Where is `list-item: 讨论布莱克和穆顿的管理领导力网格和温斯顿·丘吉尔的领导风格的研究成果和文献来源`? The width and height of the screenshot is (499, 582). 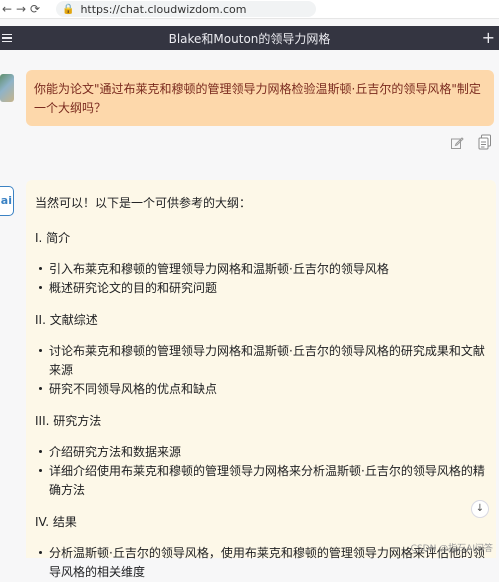 list-item: 讨论布莱克和穆顿的管理领导力网格和温斯顿·丘吉尔的领导风格的研究成果和文献来源 is located at coordinates (260, 361).